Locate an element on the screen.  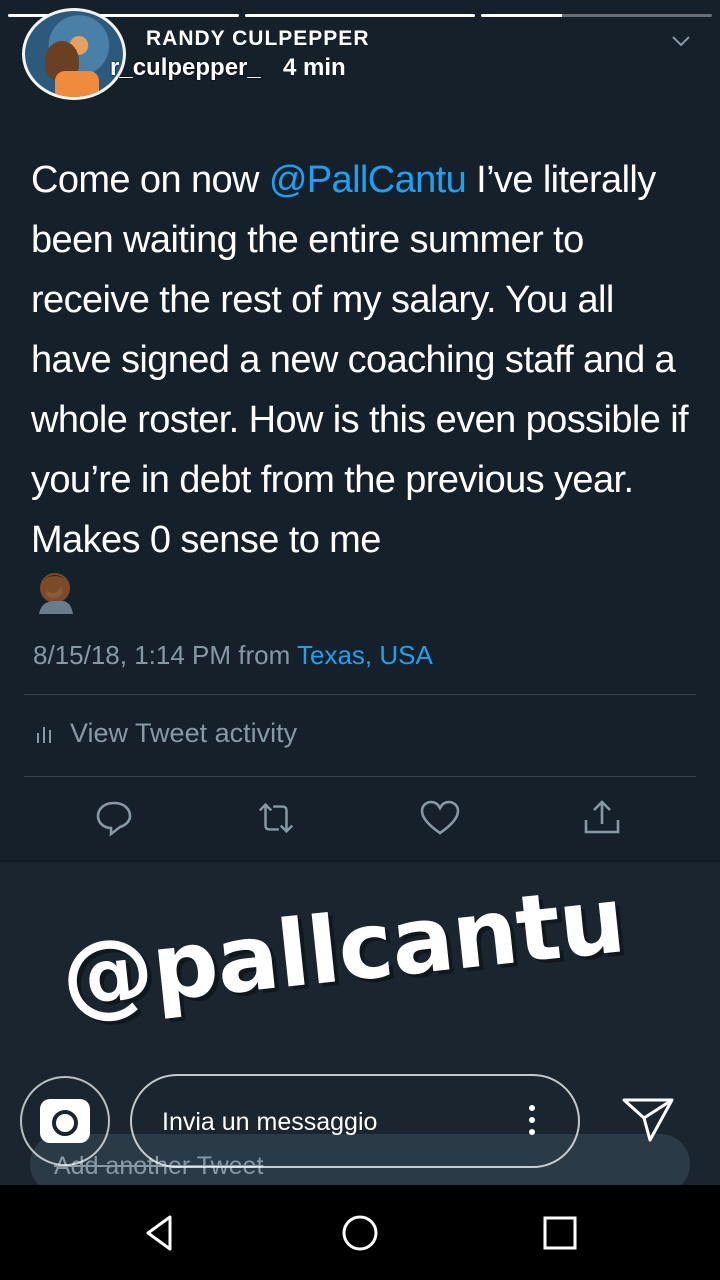
bar-chart-icon is located at coordinates (44, 734).